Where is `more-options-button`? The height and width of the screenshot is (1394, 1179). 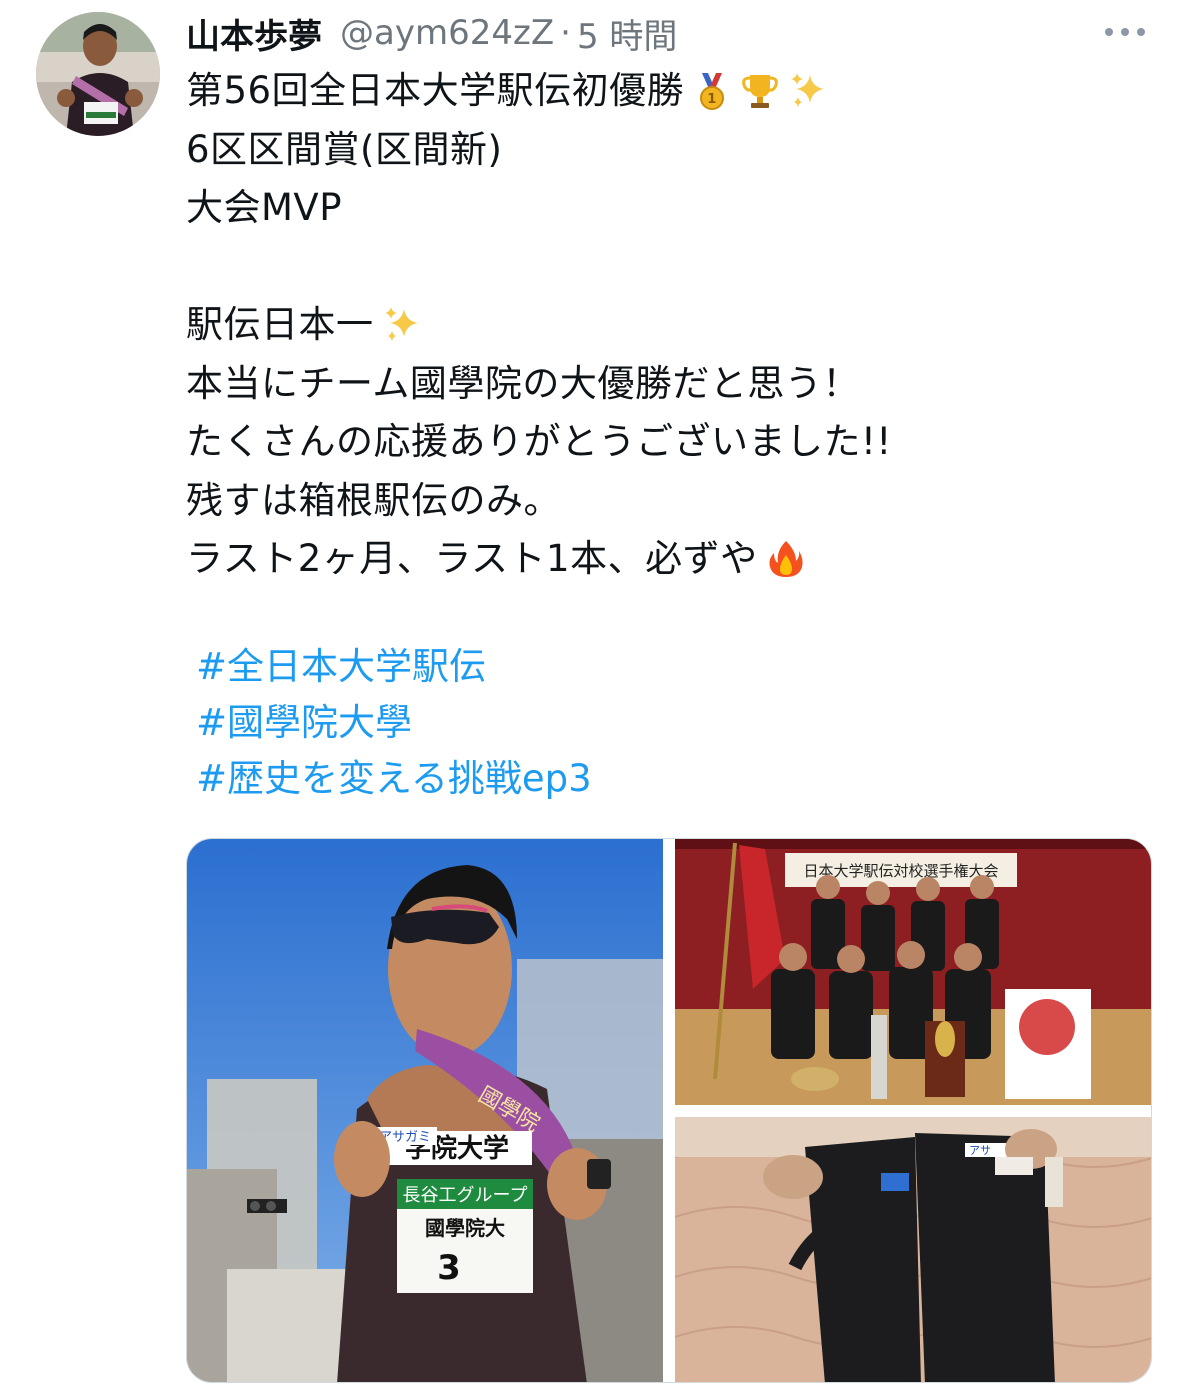 more-options-button is located at coordinates (1125, 32).